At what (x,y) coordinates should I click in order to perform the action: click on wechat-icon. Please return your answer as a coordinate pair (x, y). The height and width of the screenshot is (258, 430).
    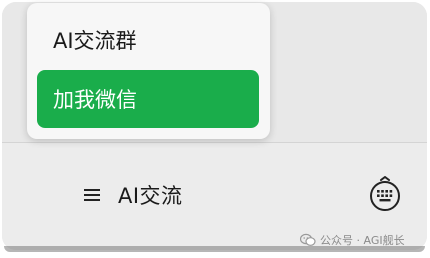
    Looking at the image, I should click on (308, 239).